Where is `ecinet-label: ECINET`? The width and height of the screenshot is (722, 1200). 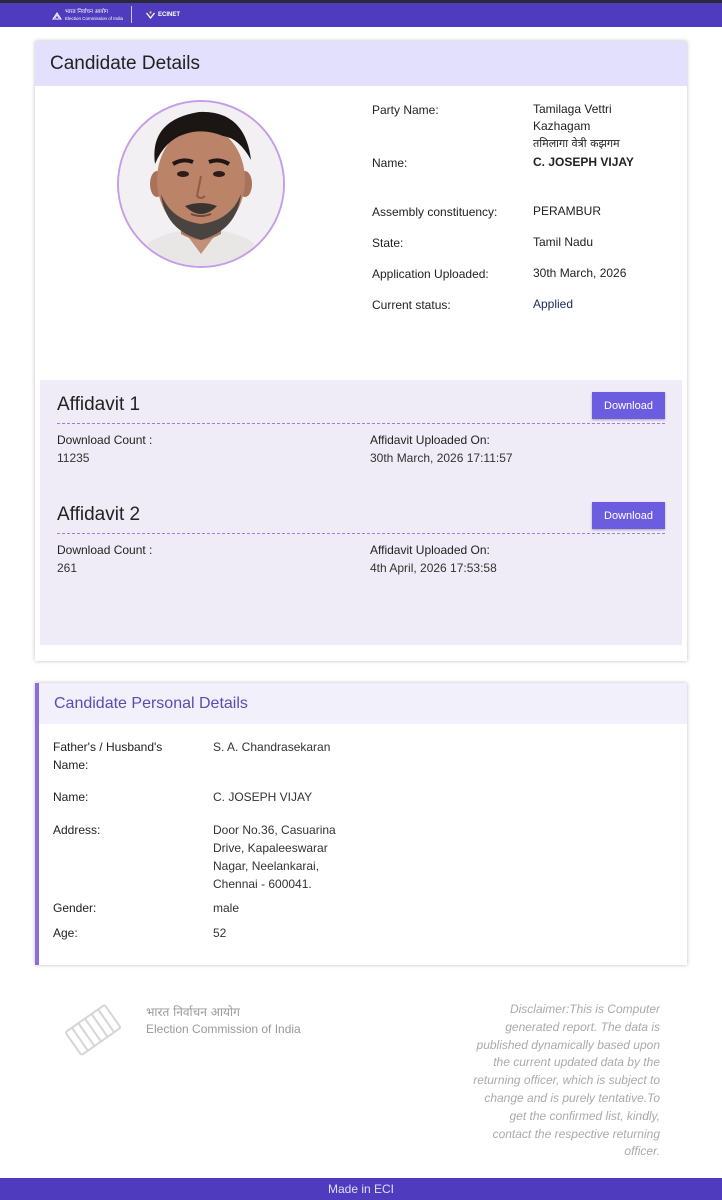 ecinet-label: ECINET is located at coordinates (169, 15).